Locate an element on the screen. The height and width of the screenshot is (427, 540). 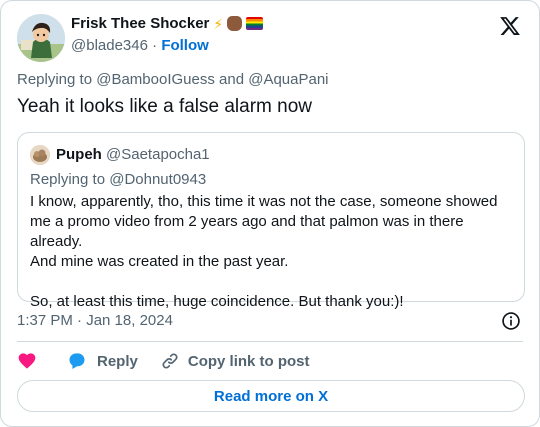
lightning-icon: ⚡ is located at coordinates (218, 23).